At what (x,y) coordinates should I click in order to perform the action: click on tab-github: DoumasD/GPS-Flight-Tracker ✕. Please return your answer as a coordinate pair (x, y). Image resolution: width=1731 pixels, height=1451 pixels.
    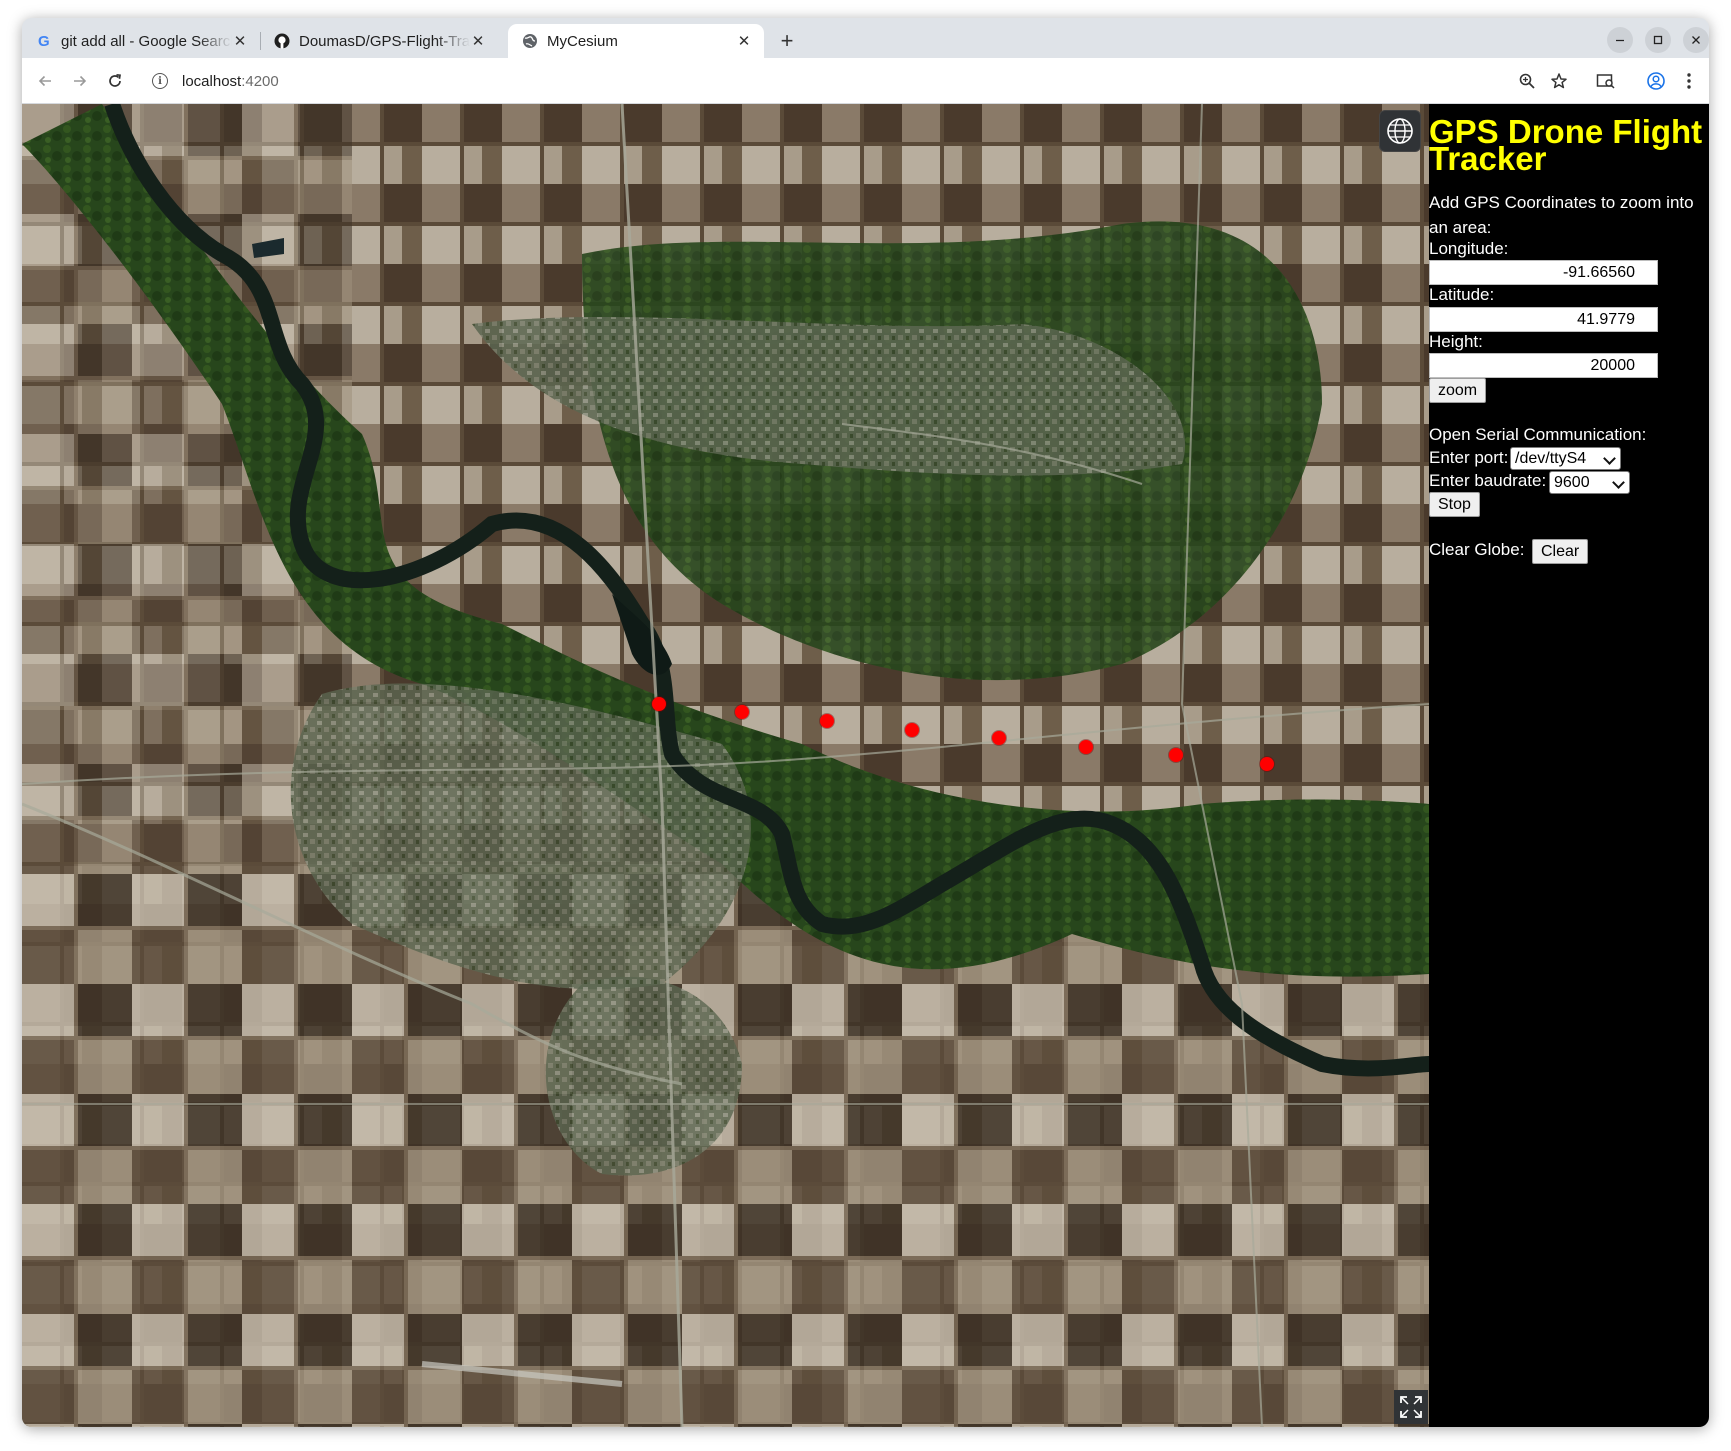
    Looking at the image, I should click on (379, 41).